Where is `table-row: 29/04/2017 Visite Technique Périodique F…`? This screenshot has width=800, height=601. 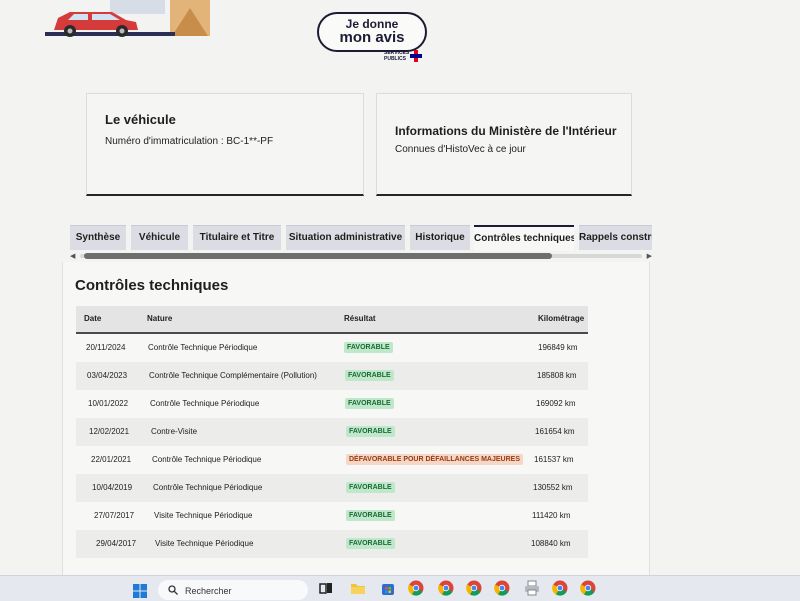
table-row: 29/04/2017 Visite Technique Périodique F… is located at coordinates (332, 544).